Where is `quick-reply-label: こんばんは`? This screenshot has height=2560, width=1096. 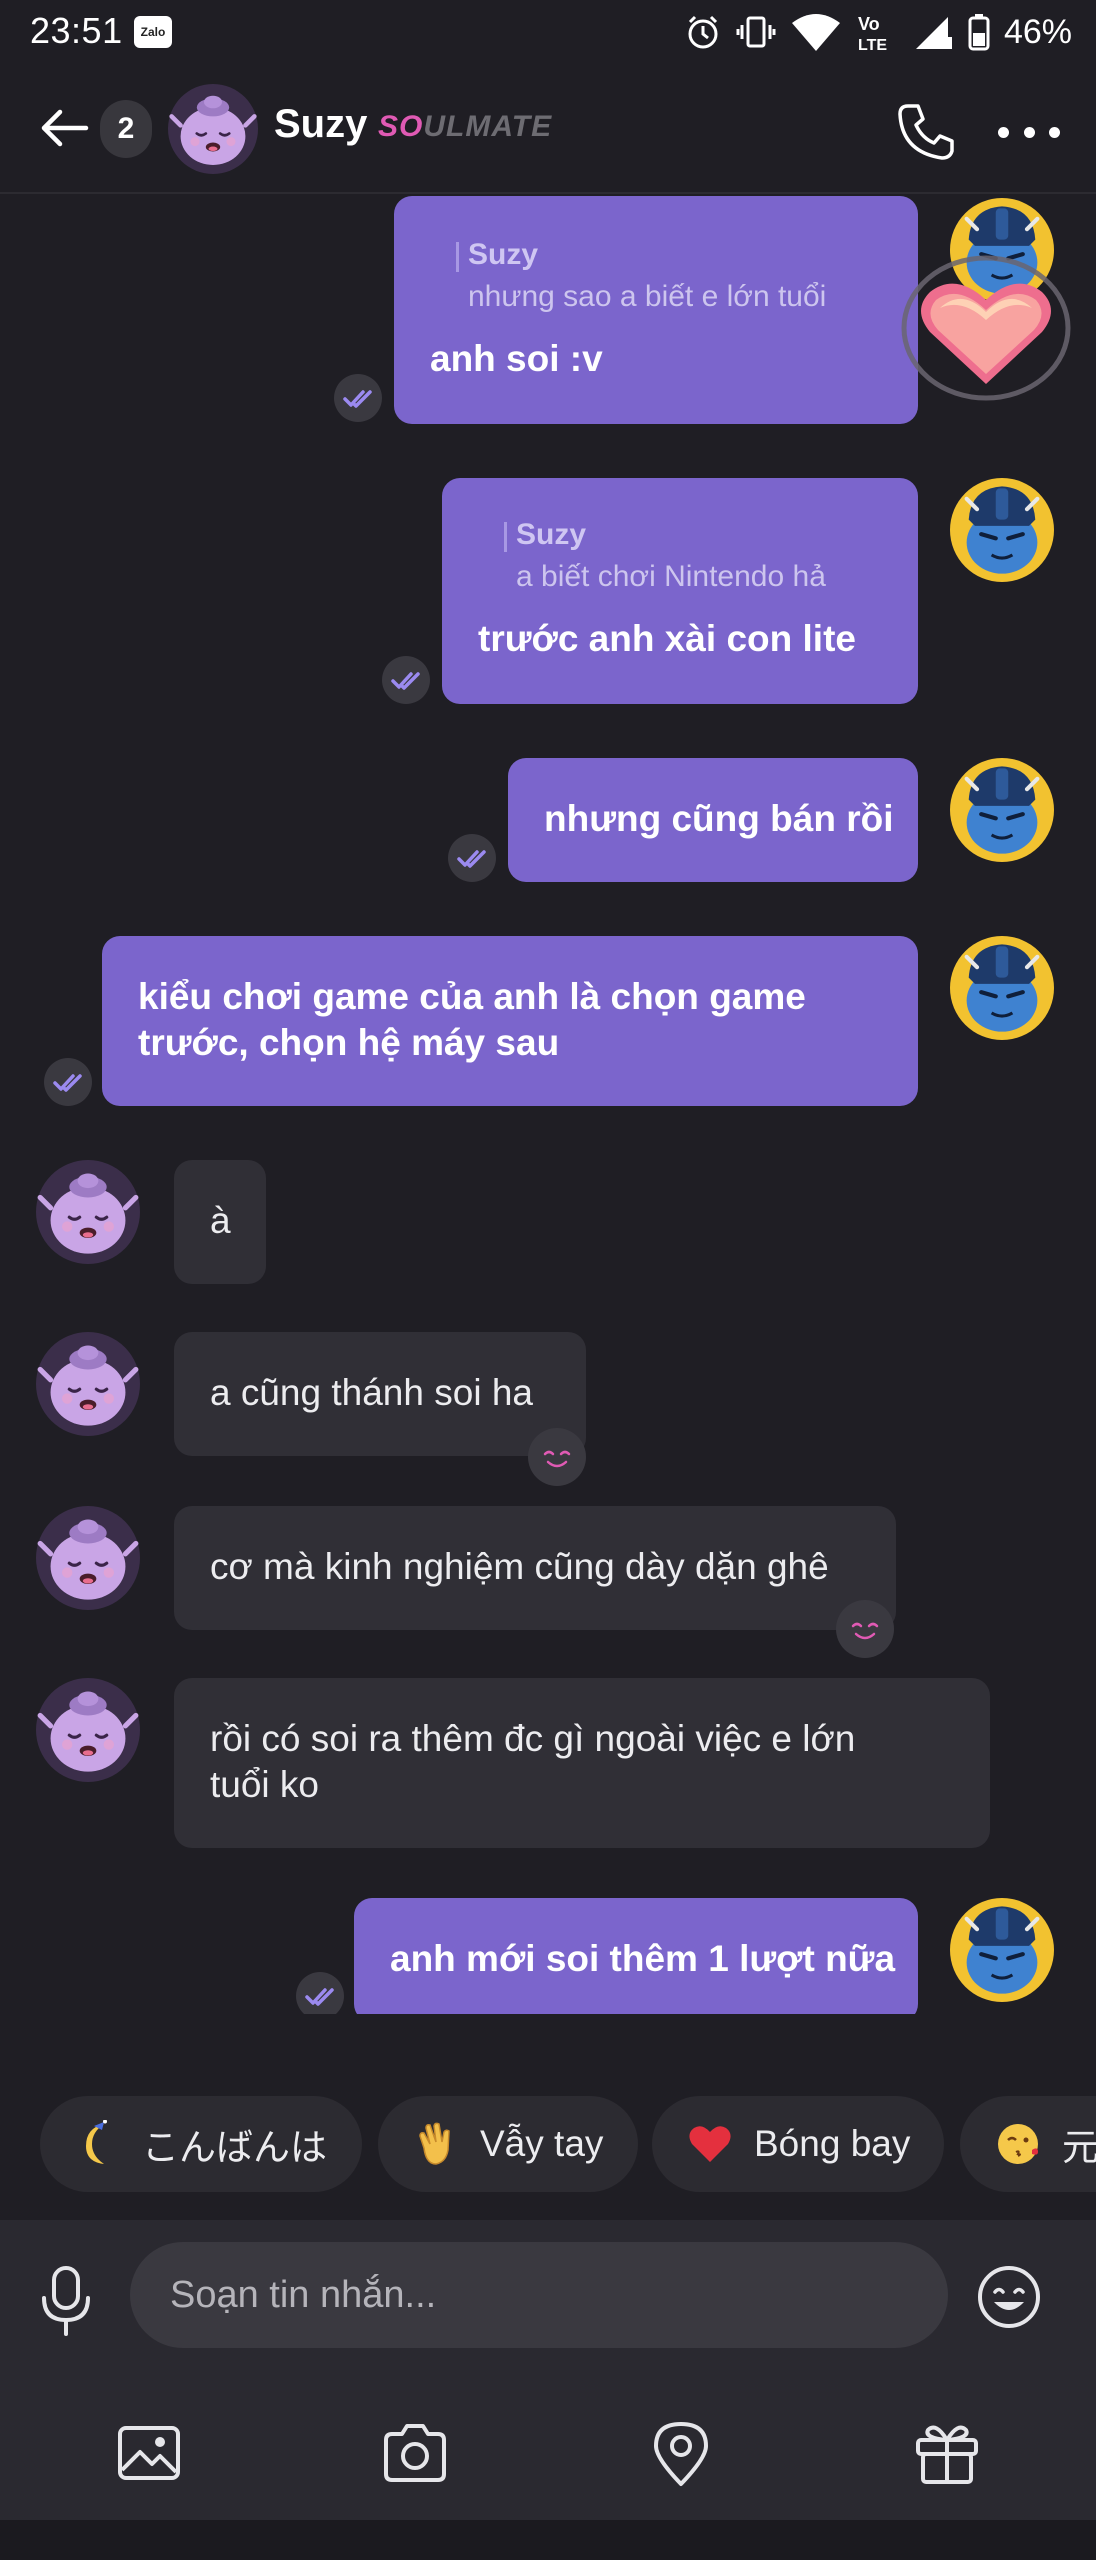
quick-reply-label: こんばんは is located at coordinates (234, 2147).